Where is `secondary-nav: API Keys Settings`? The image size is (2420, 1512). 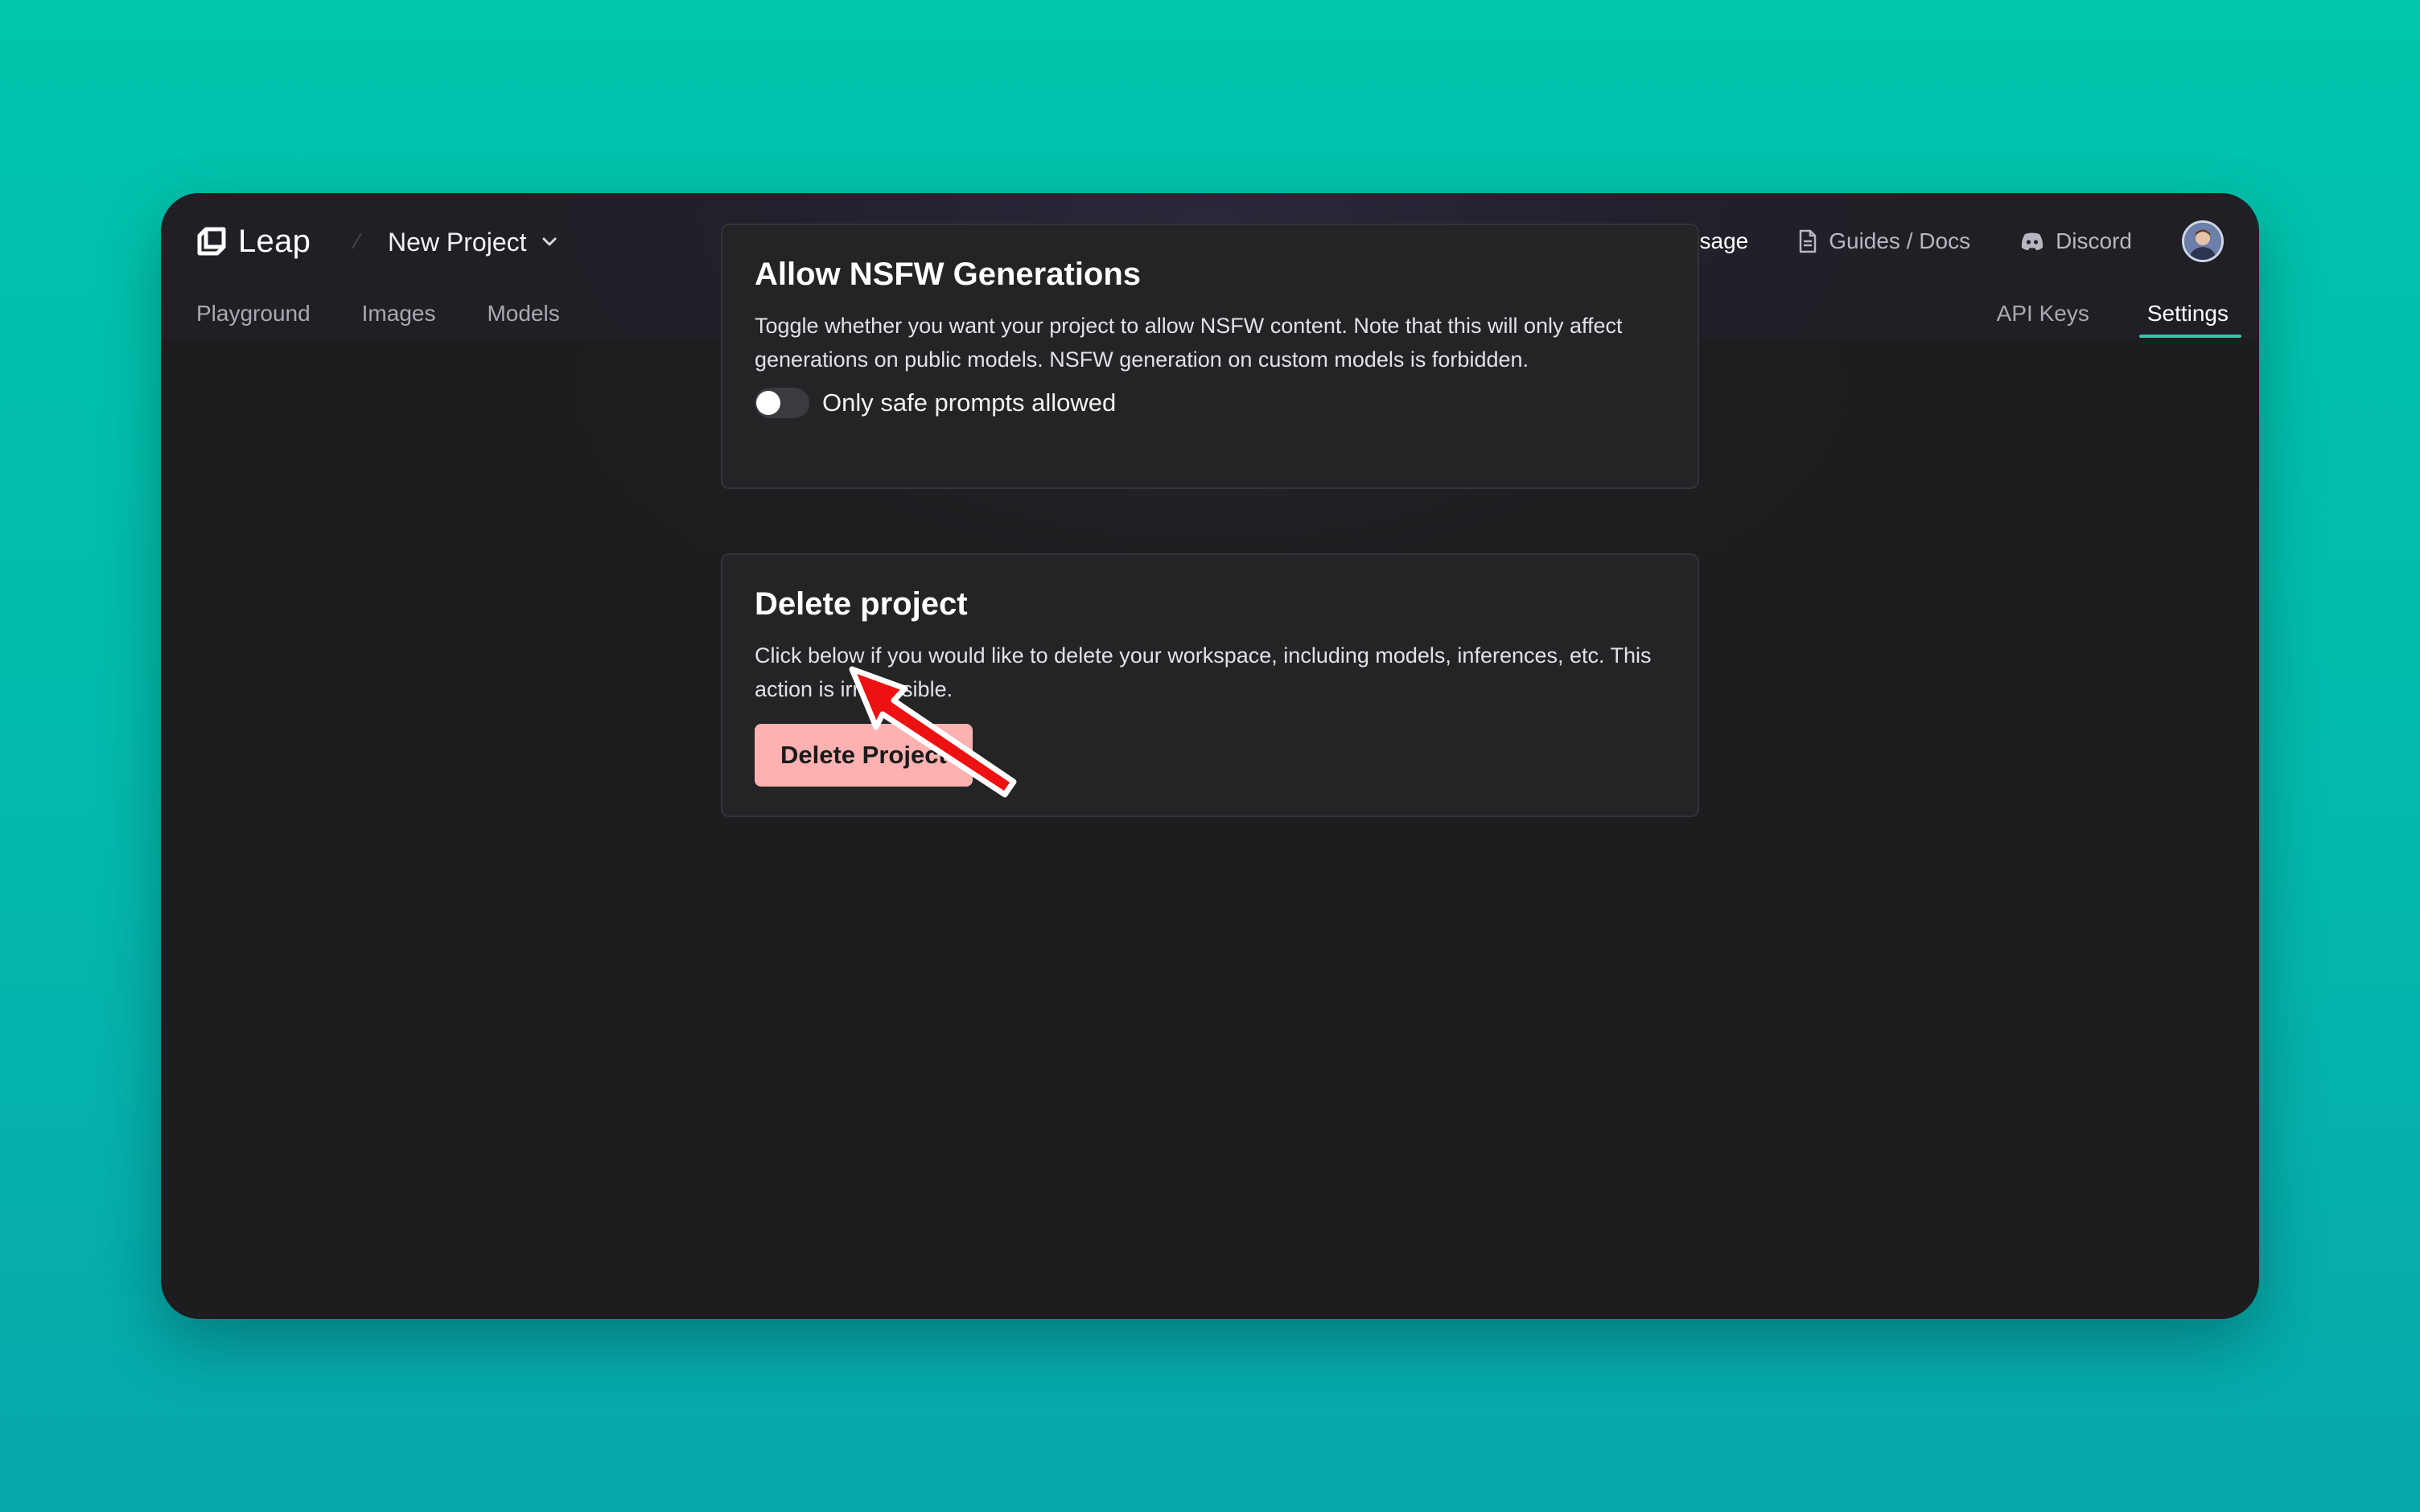
secondary-nav: API Keys Settings is located at coordinates (2093, 315).